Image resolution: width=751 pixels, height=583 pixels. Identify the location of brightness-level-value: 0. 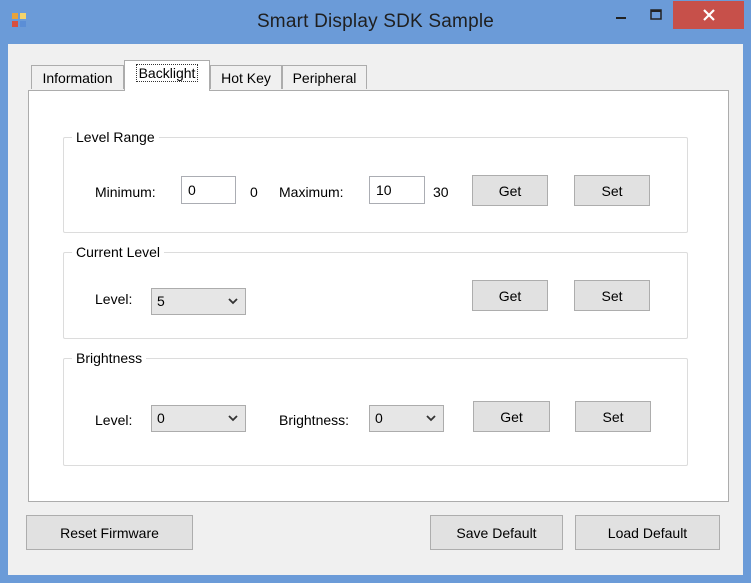
(161, 418).